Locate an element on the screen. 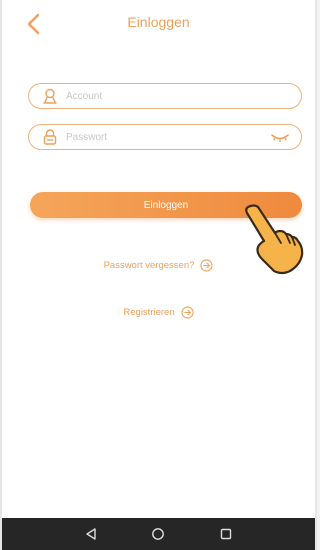 This screenshot has width=320, height=550. user-icon is located at coordinates (50, 96).